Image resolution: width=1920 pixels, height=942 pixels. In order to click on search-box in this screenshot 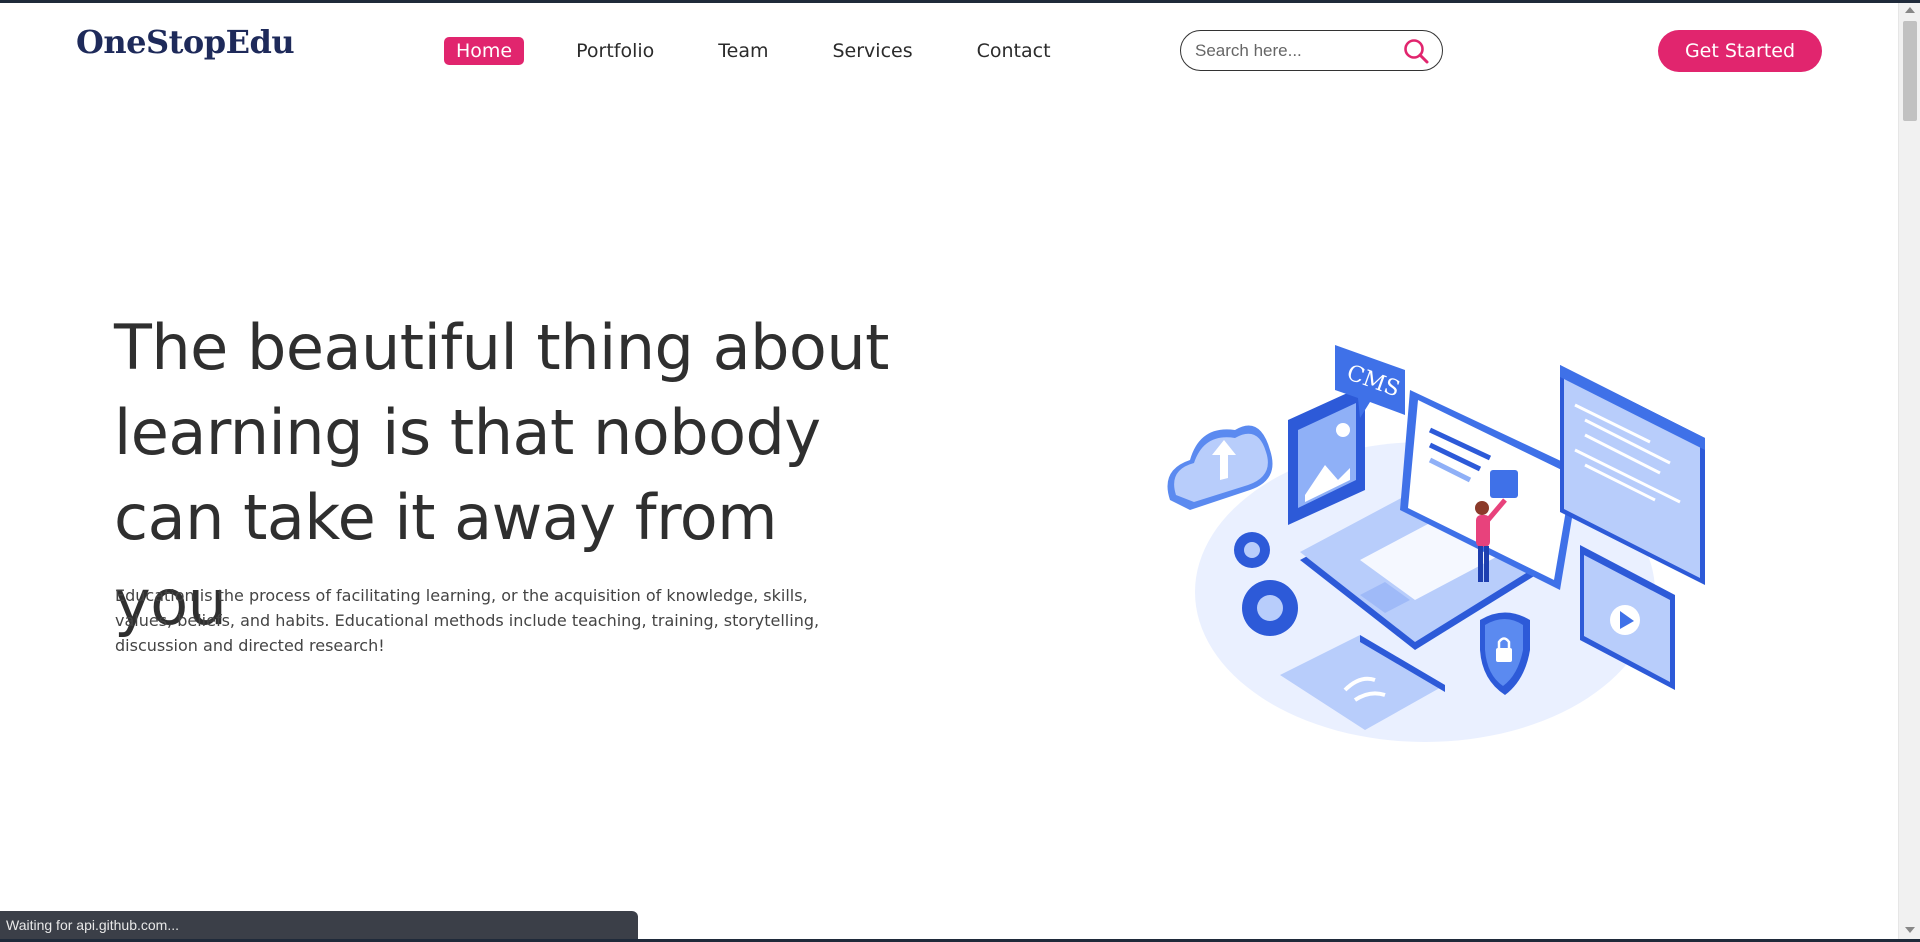, I will do `click(1311, 50)`.